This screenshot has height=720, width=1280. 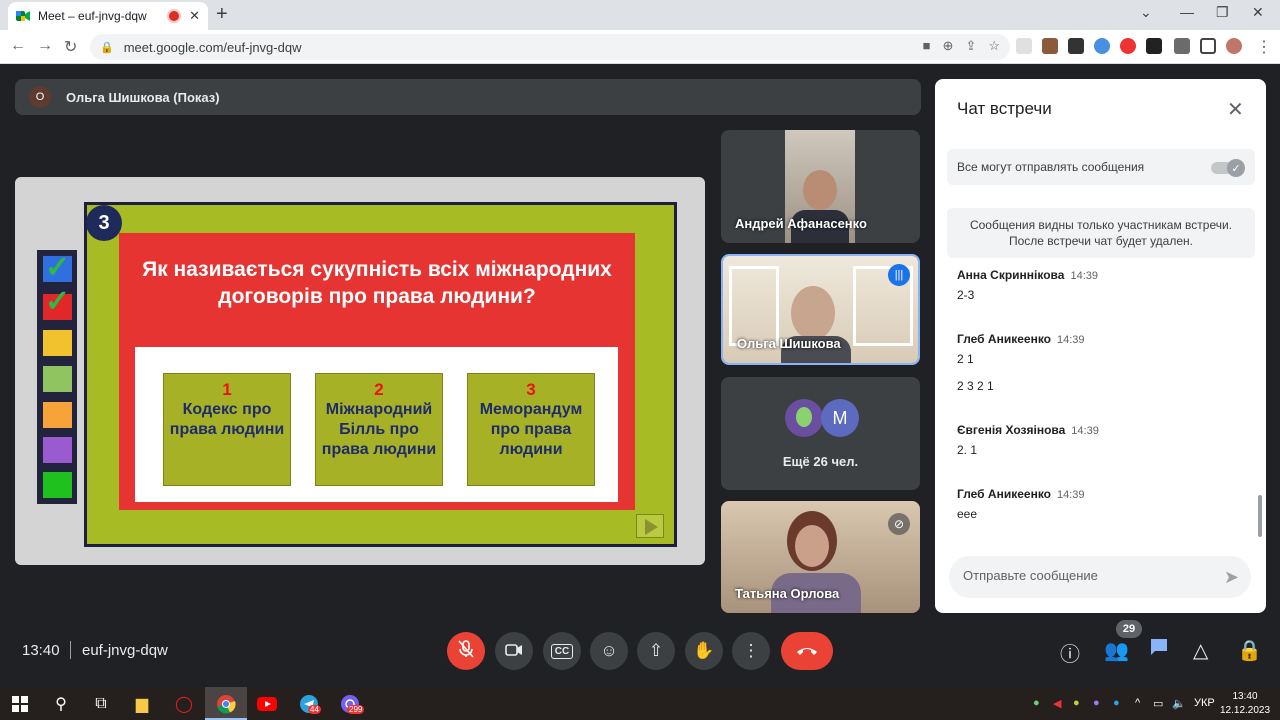 I want to click on opera-icon: ◯, so click(x=184, y=704).